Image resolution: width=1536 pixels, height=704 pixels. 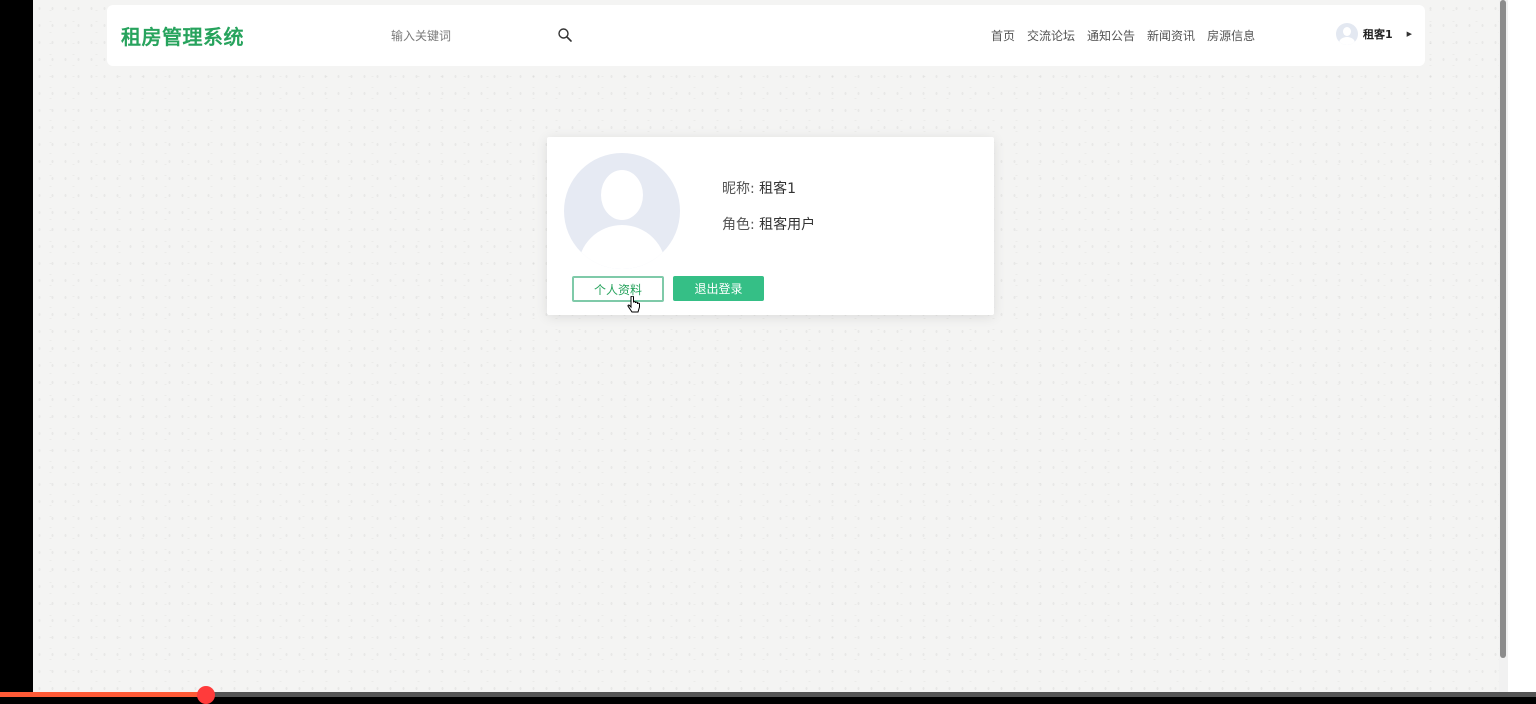 What do you see at coordinates (1051, 35) in the screenshot?
I see `nav-forum: 交流论坛` at bounding box center [1051, 35].